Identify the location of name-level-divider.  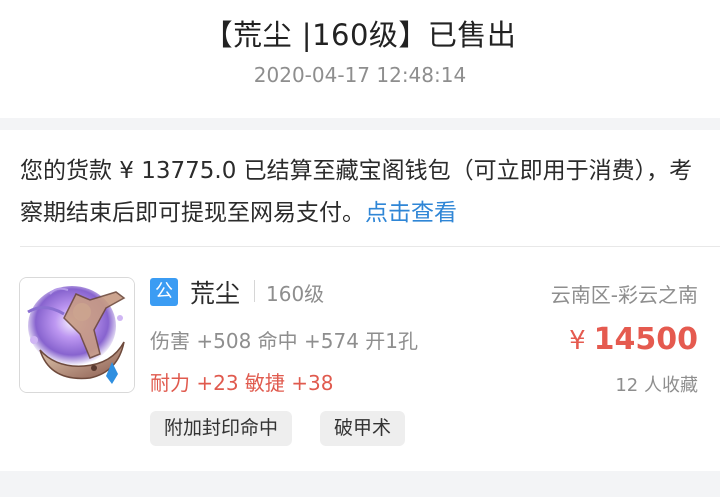
(254, 291).